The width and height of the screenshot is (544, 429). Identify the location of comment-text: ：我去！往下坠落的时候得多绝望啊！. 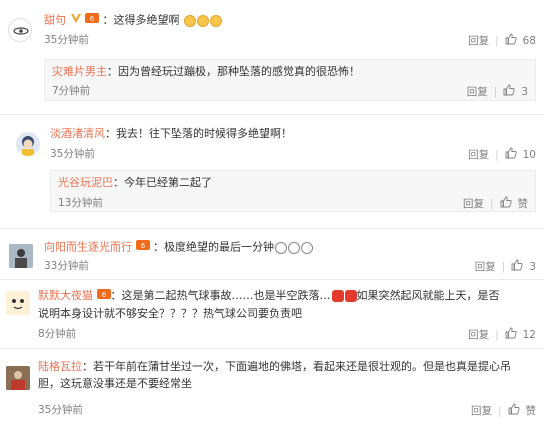
(198, 133).